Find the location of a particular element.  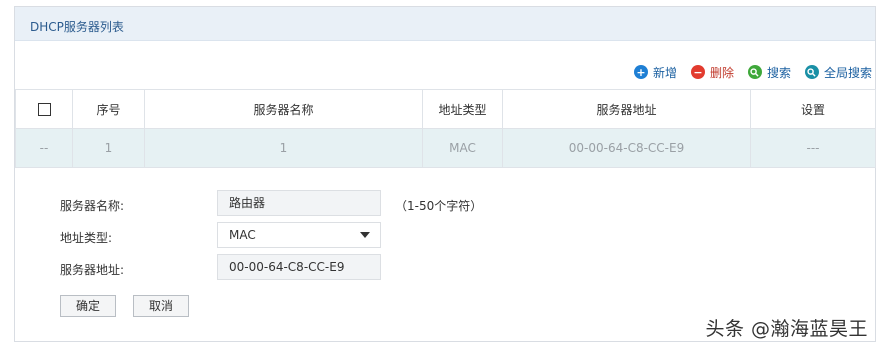

row-type-cell: MAC is located at coordinates (462, 148).